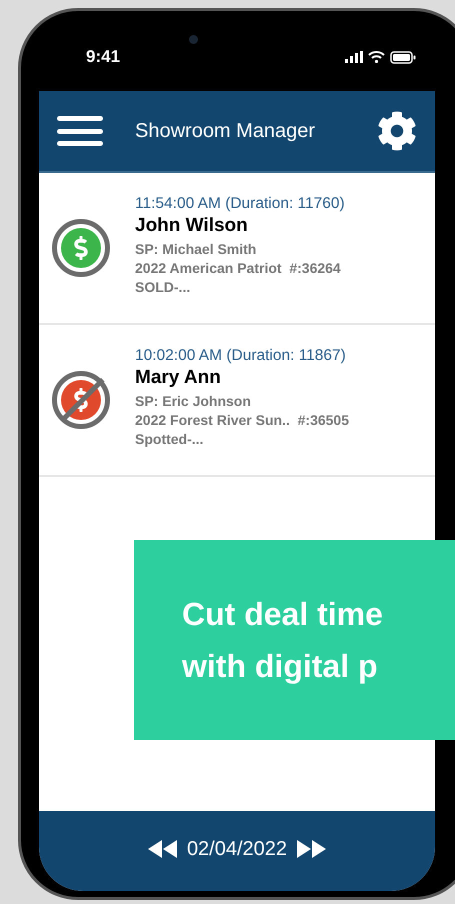 The height and width of the screenshot is (904, 455). Describe the element at coordinates (178, 378) in the screenshot. I see `customer-name: Mary Ann` at that location.